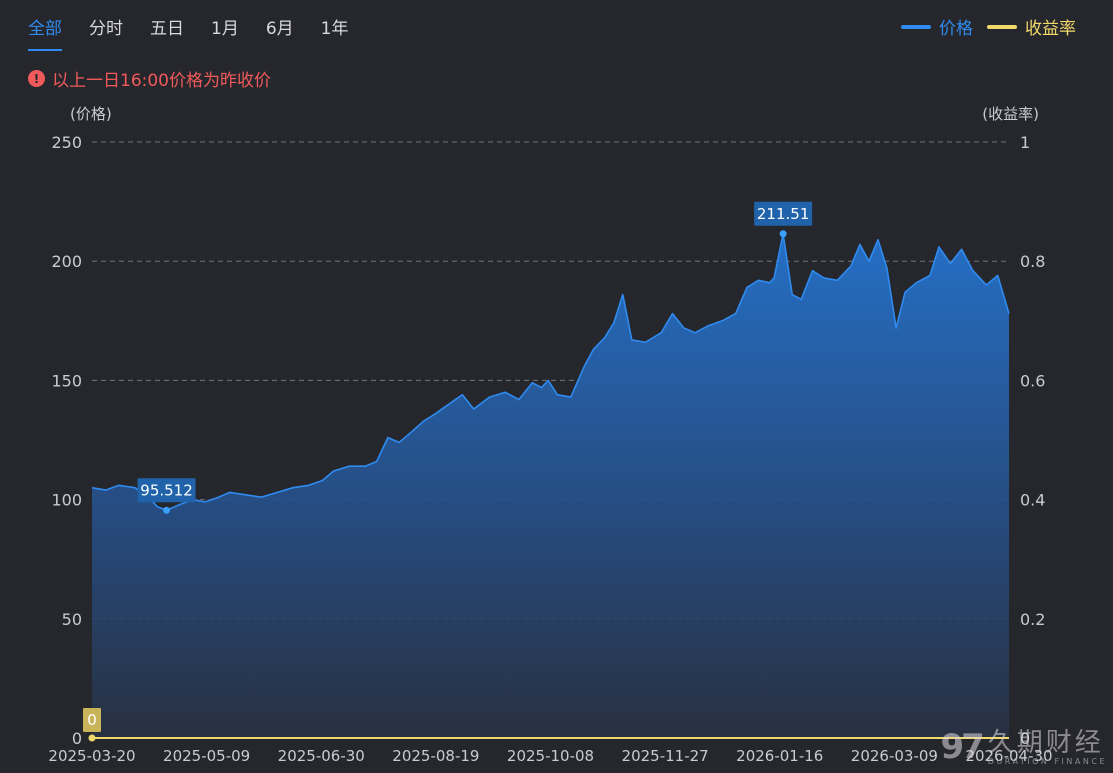 The image size is (1113, 773). I want to click on x-tick-label: 2026-03-09, so click(894, 756).